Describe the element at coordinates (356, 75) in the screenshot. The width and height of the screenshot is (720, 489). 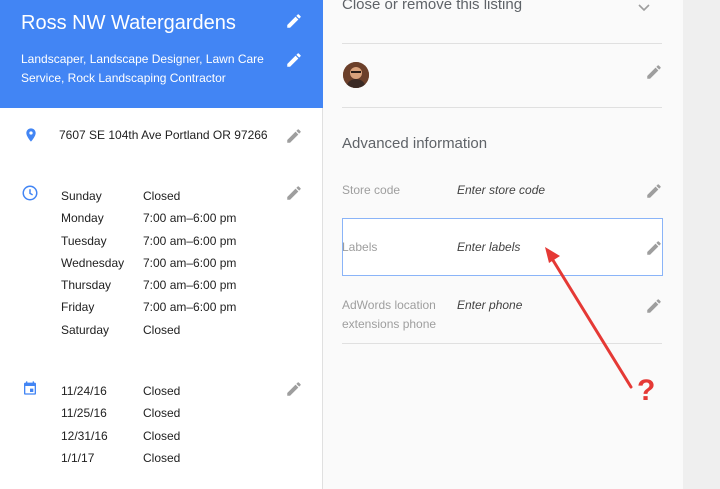
I see `avatar` at that location.